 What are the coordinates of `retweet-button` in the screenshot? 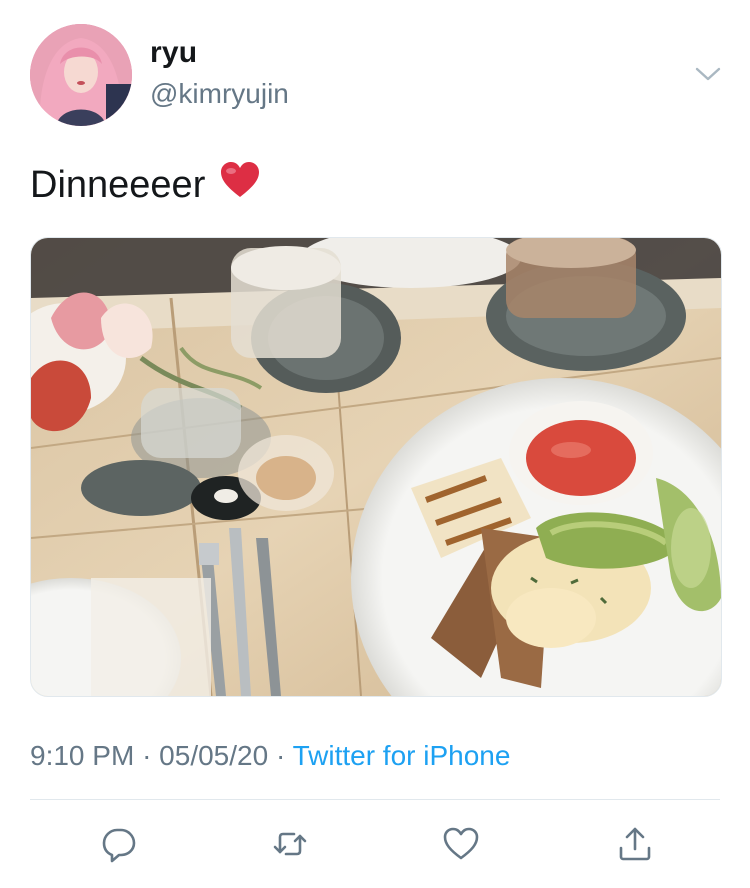 It's located at (290, 844).